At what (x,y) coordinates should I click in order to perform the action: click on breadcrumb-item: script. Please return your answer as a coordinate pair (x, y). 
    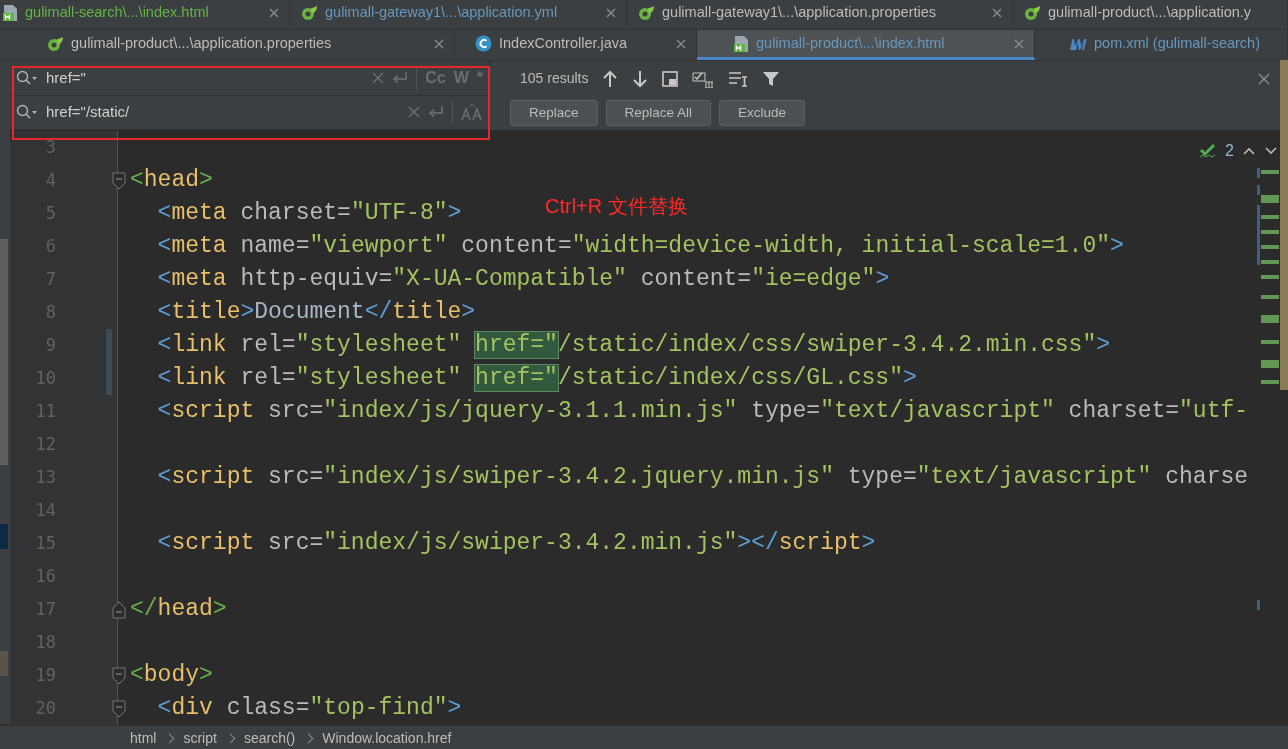
    Looking at the image, I should click on (200, 738).